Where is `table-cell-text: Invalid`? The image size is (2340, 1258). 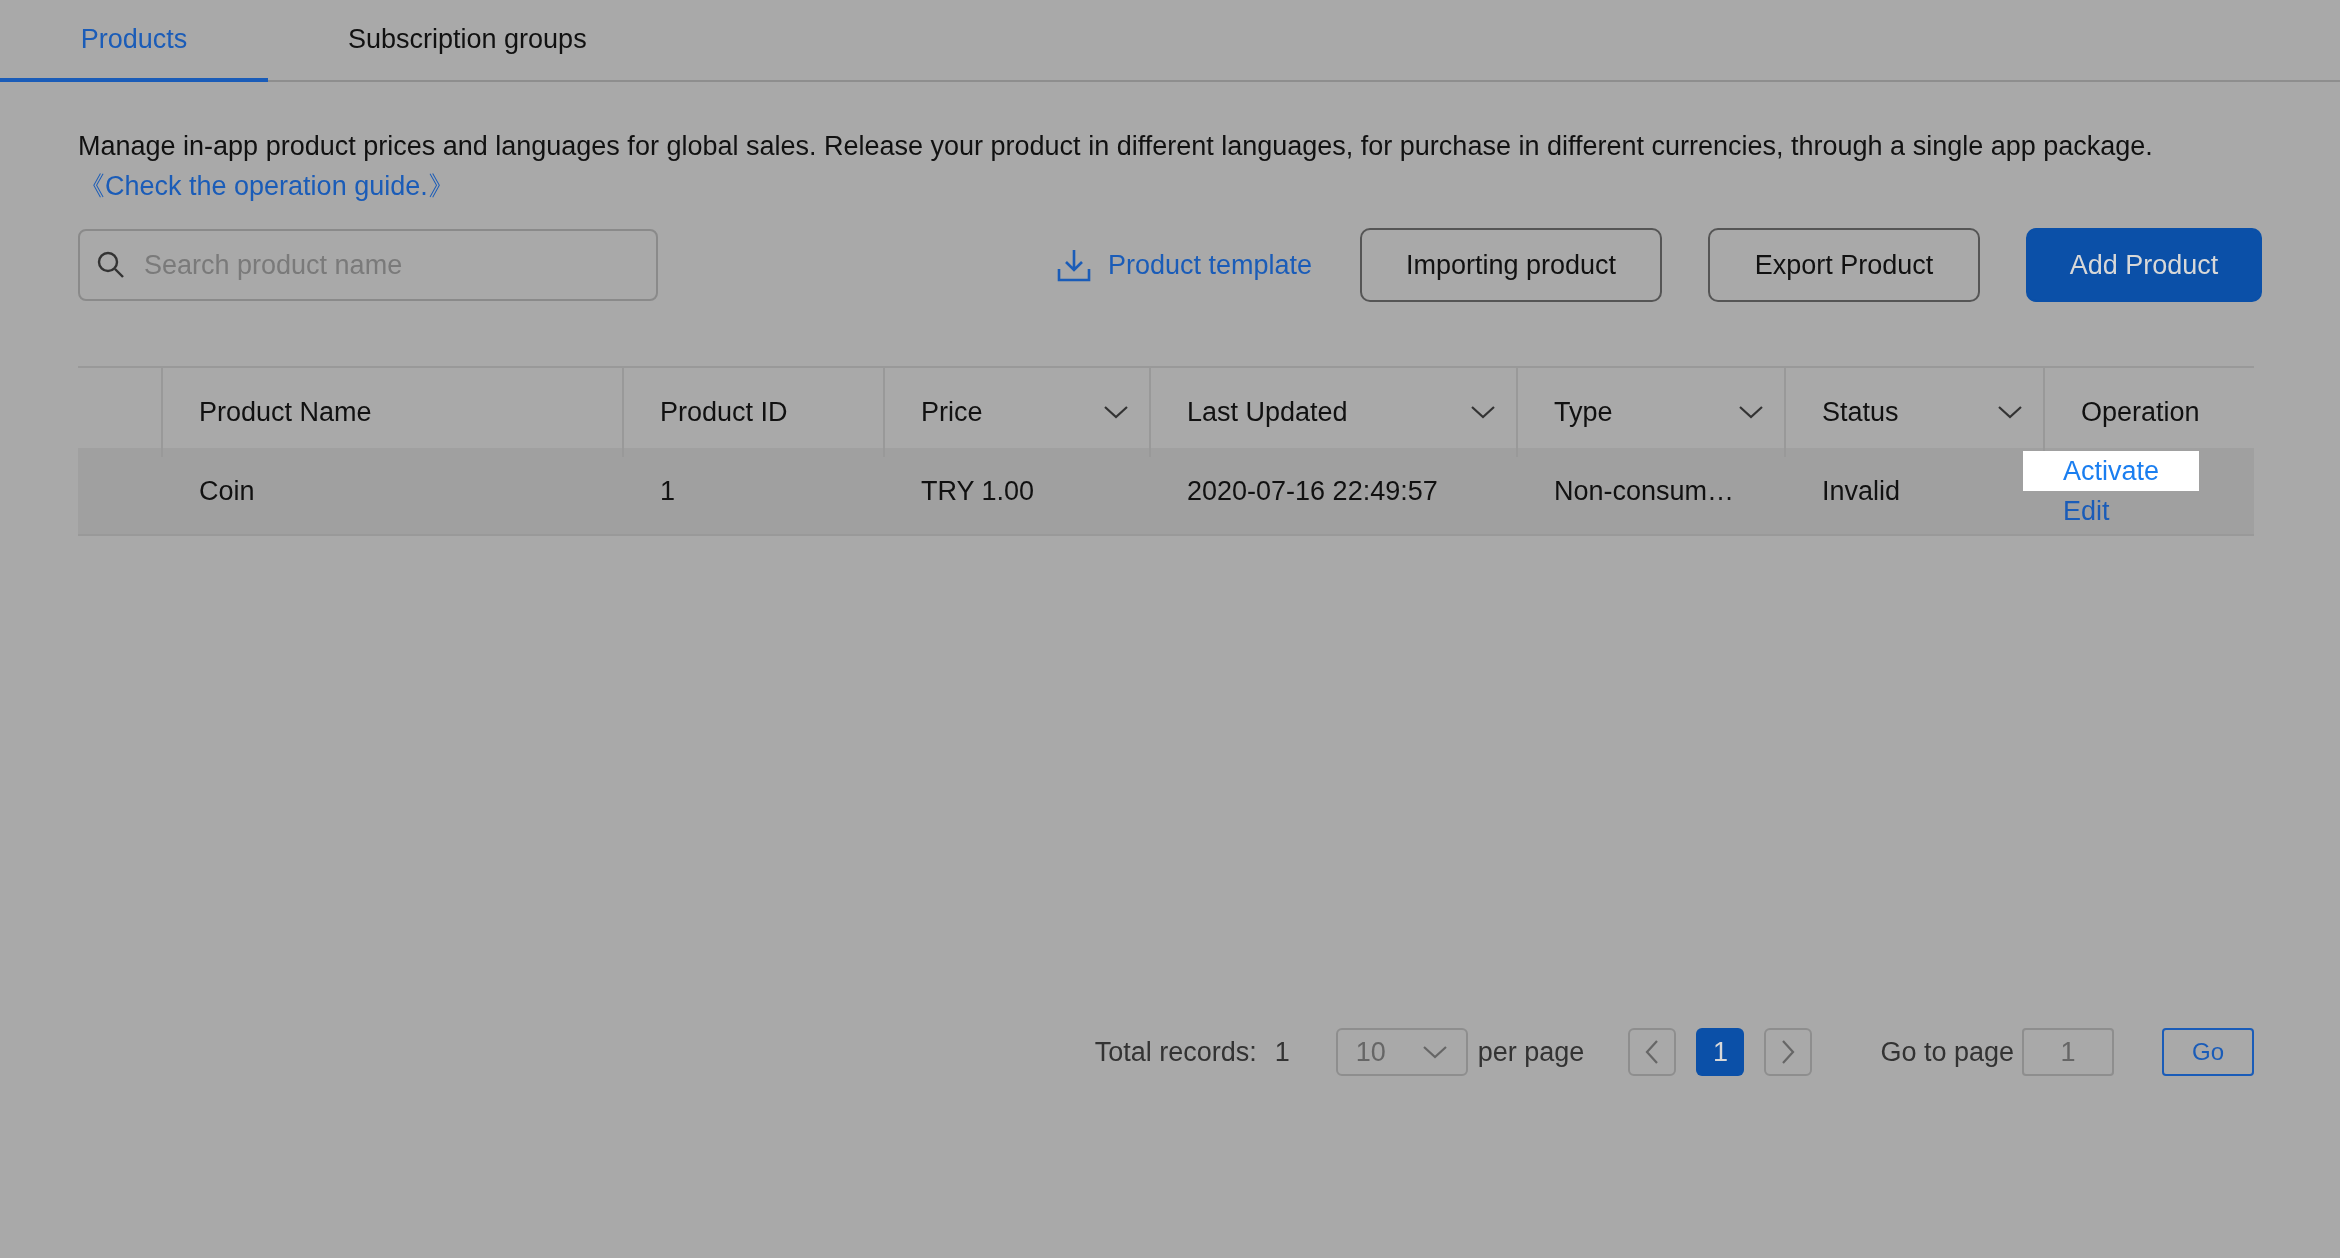 table-cell-text: Invalid is located at coordinates (1861, 491).